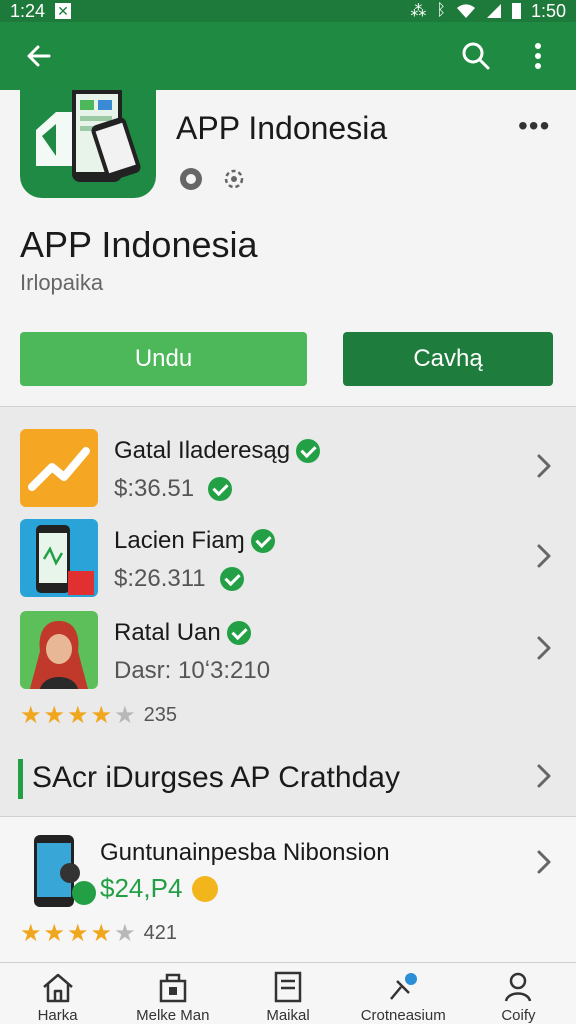 This screenshot has width=576, height=1024. Describe the element at coordinates (288, 473) in the screenshot. I see `list-item: Gatal Iladeresąg $:36.51` at that location.